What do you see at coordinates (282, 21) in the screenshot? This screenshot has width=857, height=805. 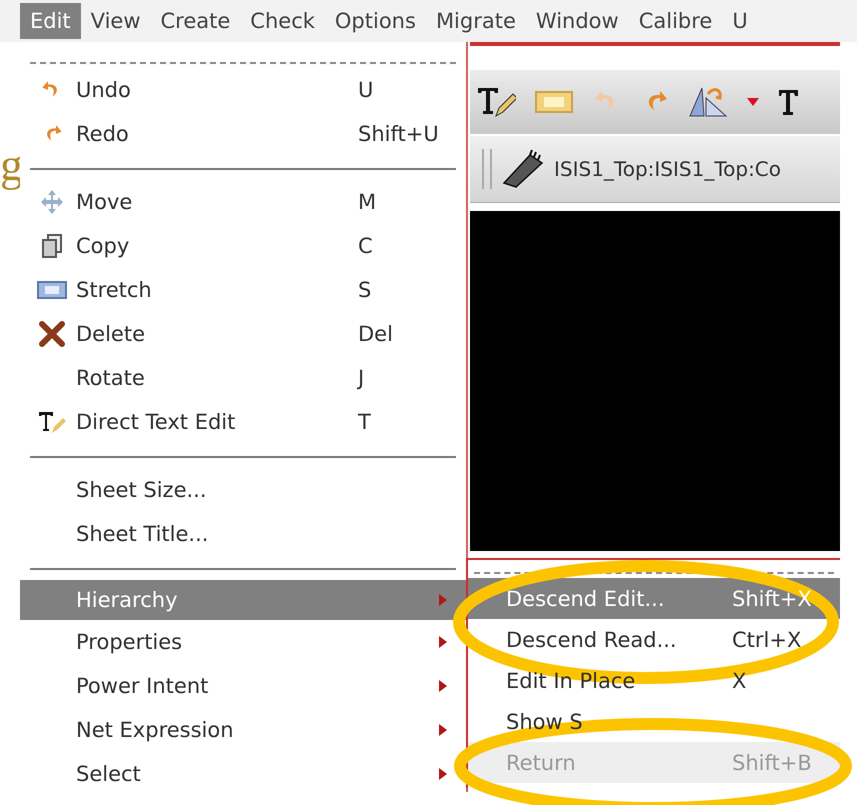 I see `menu-title: Check` at bounding box center [282, 21].